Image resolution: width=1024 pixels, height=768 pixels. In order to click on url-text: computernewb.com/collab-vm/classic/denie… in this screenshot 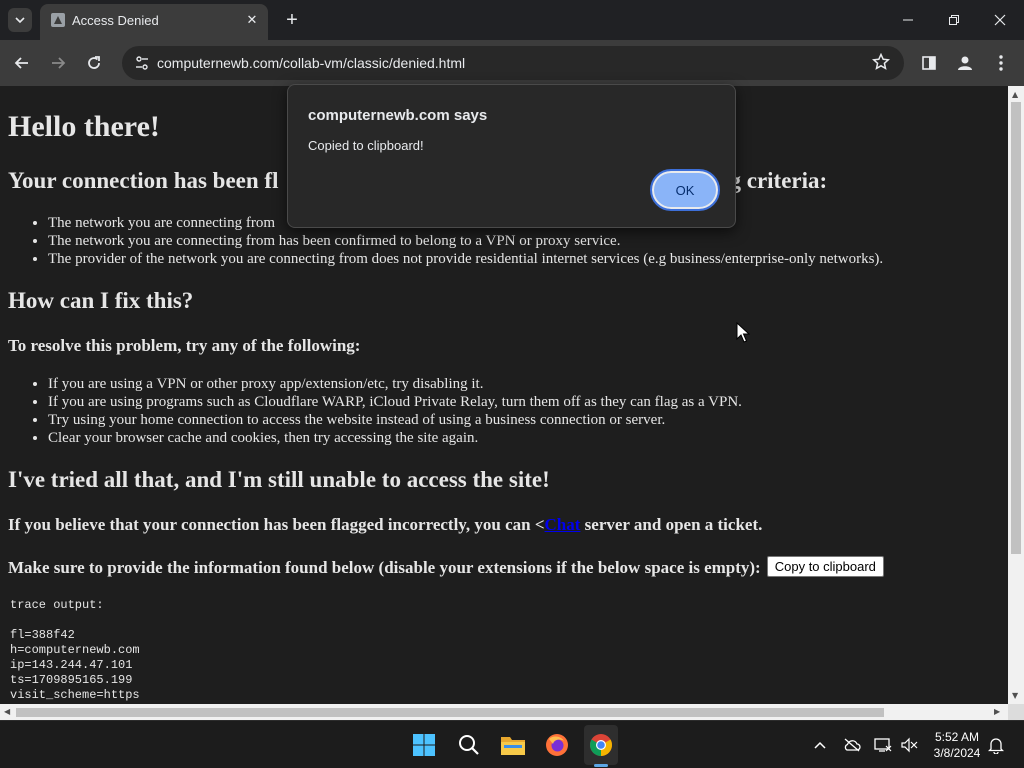, I will do `click(311, 63)`.